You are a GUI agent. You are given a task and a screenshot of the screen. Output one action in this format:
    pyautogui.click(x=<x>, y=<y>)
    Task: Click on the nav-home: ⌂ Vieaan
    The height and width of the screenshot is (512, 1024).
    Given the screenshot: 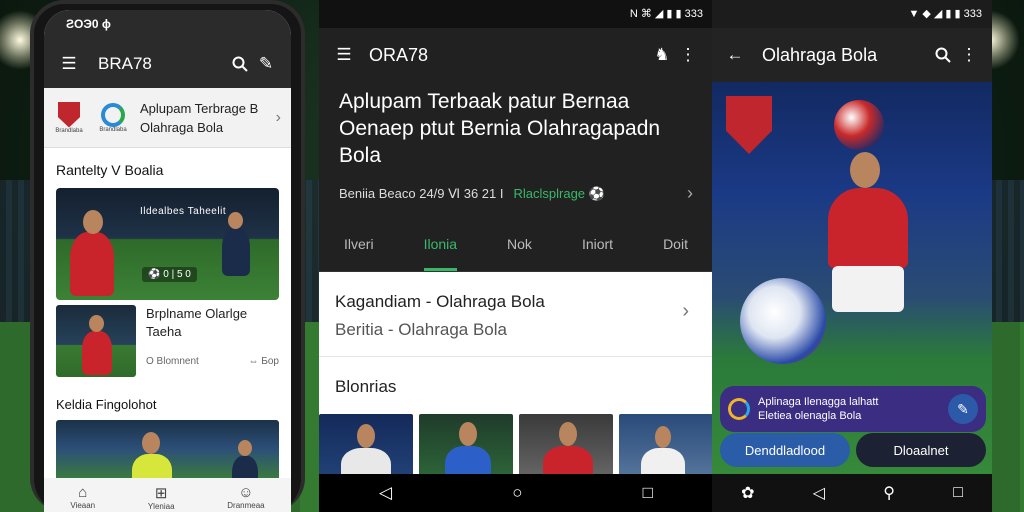 What is the action you would take?
    pyautogui.click(x=82, y=497)
    